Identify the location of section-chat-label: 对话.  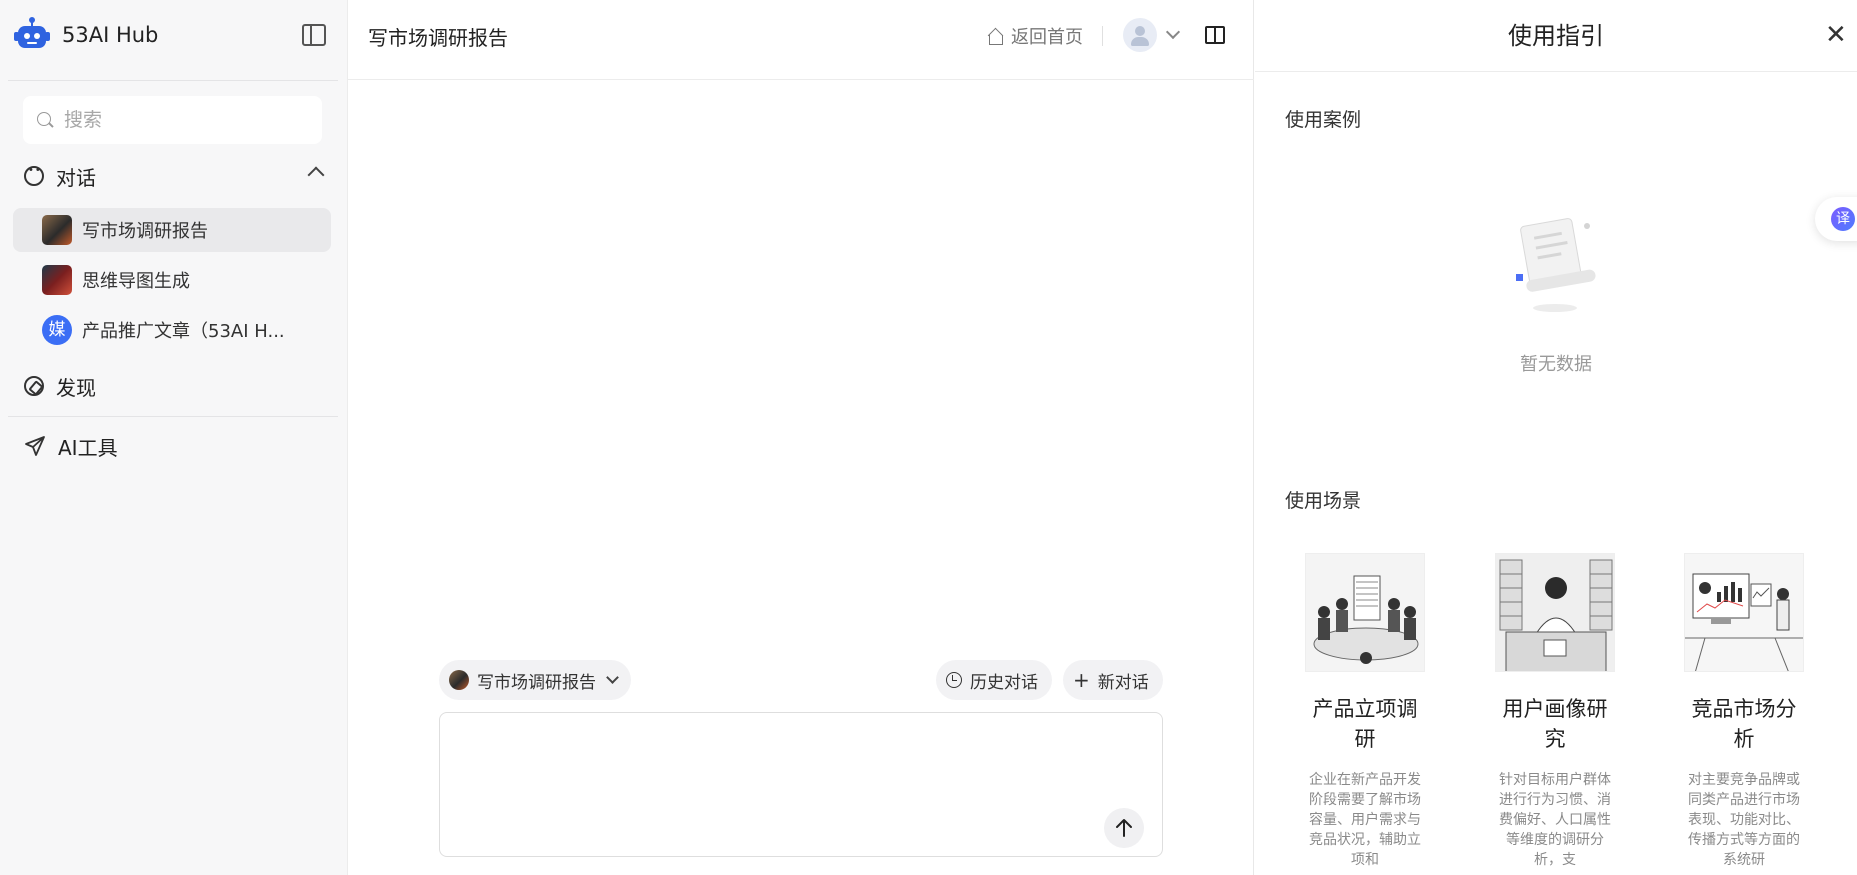
(76, 177).